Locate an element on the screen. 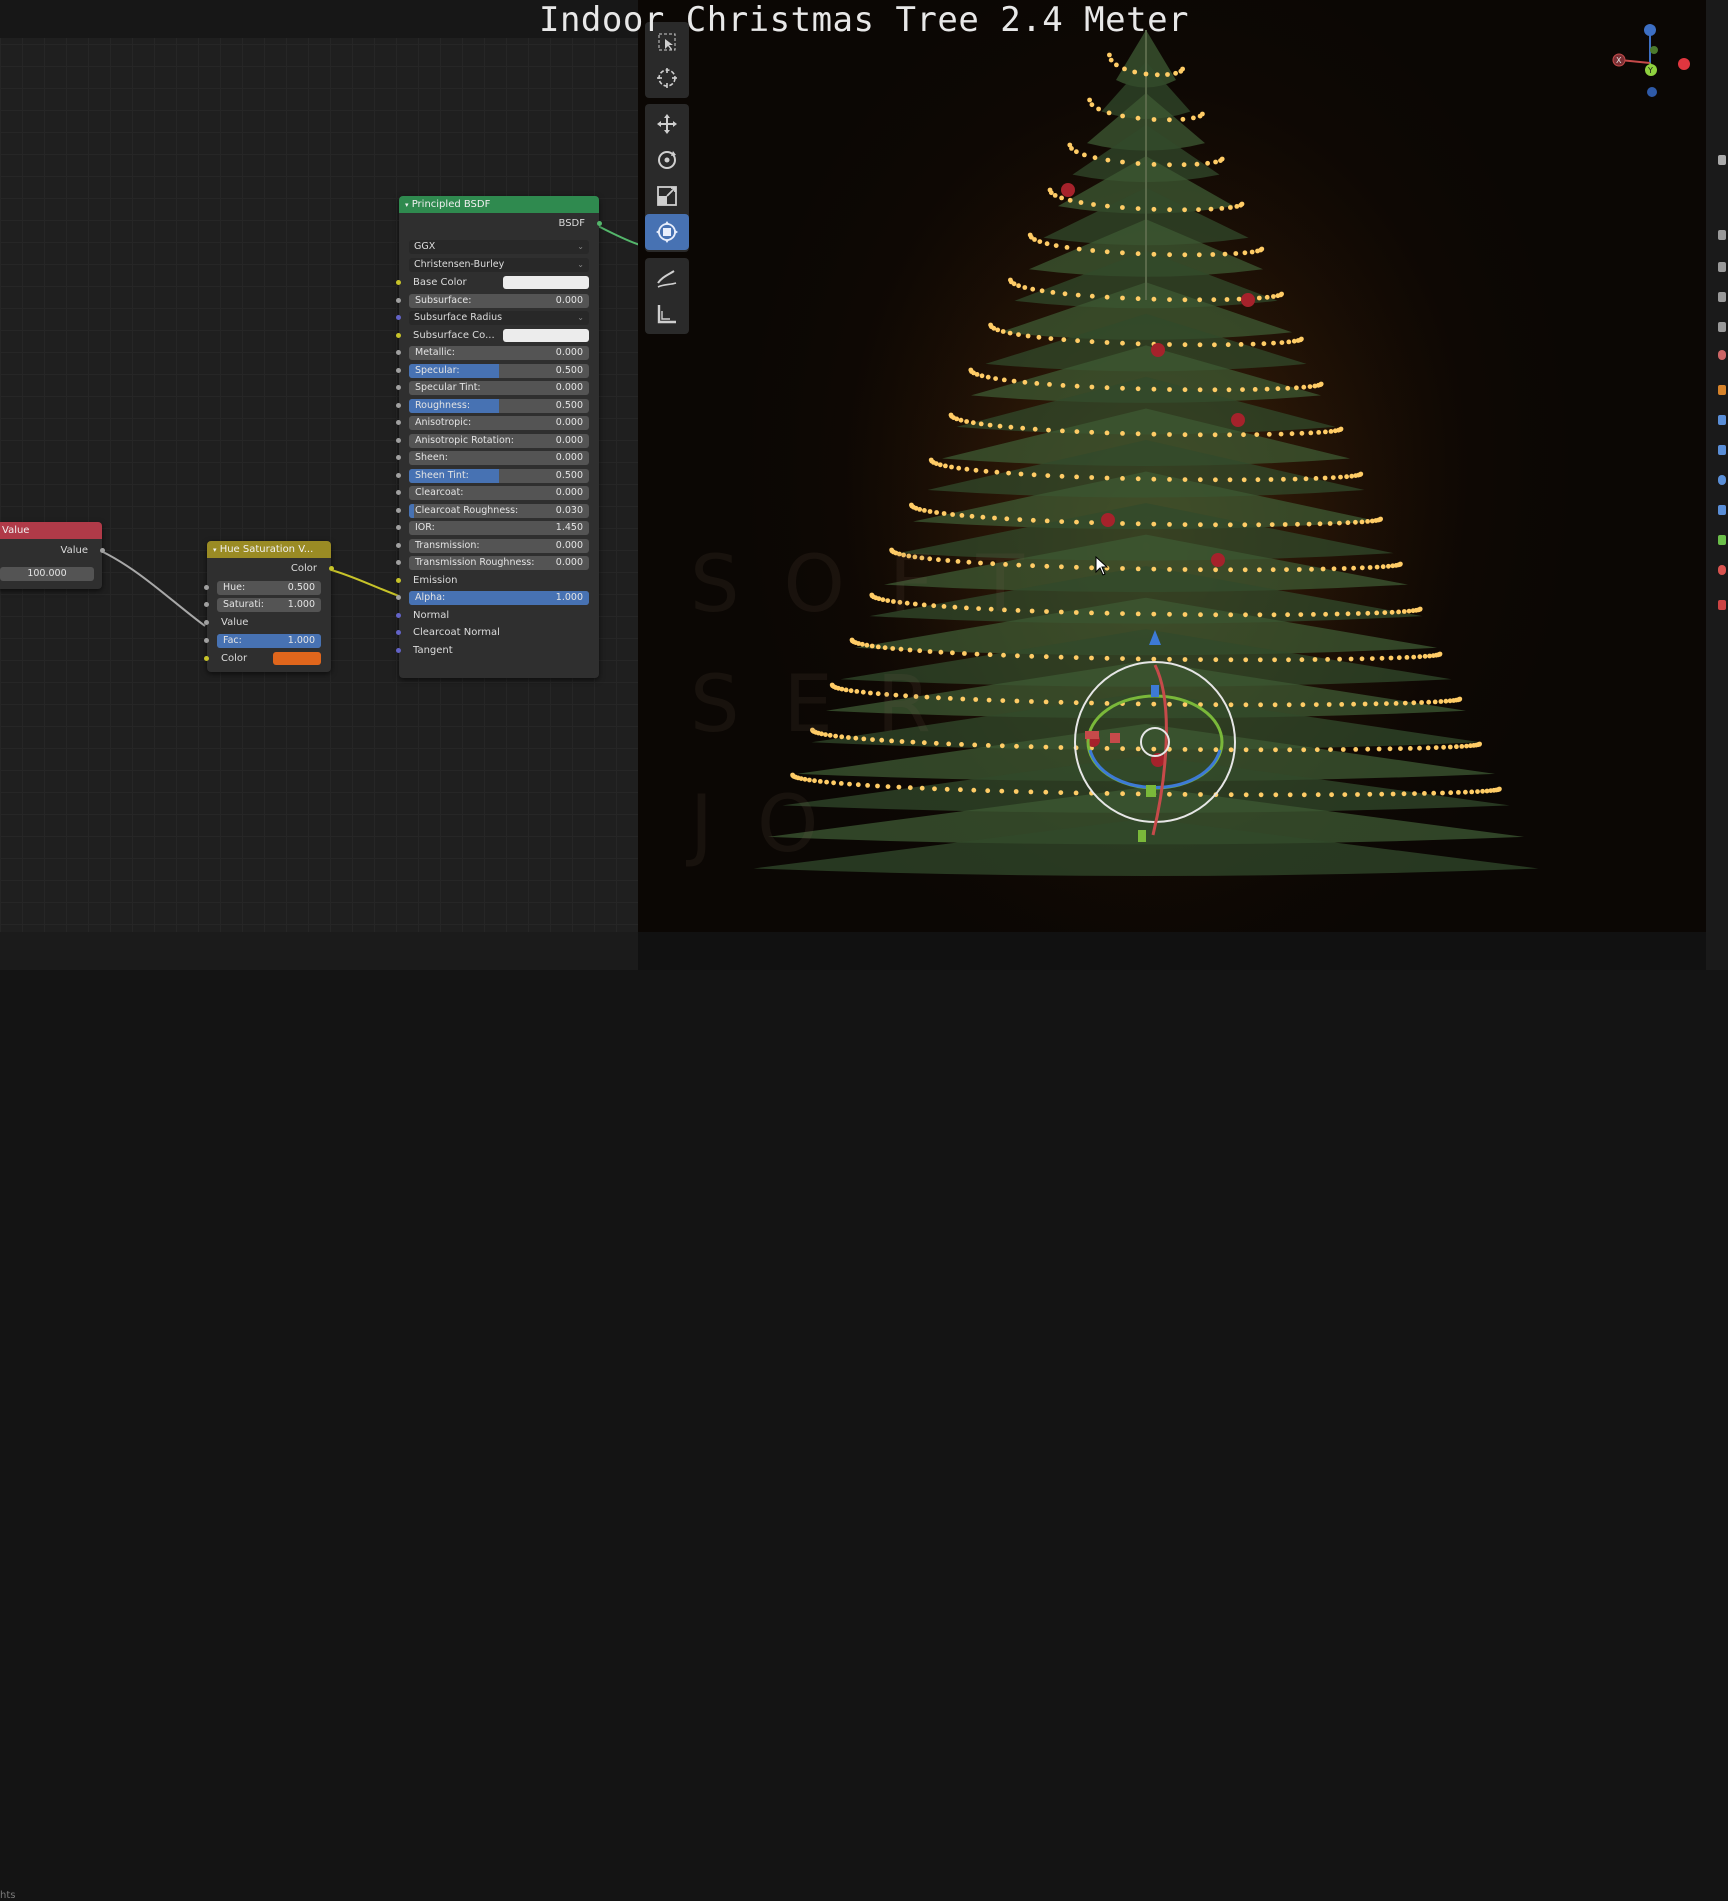 This screenshot has height=1901, width=1728. tool-tab-icon is located at coordinates (1722, 160).